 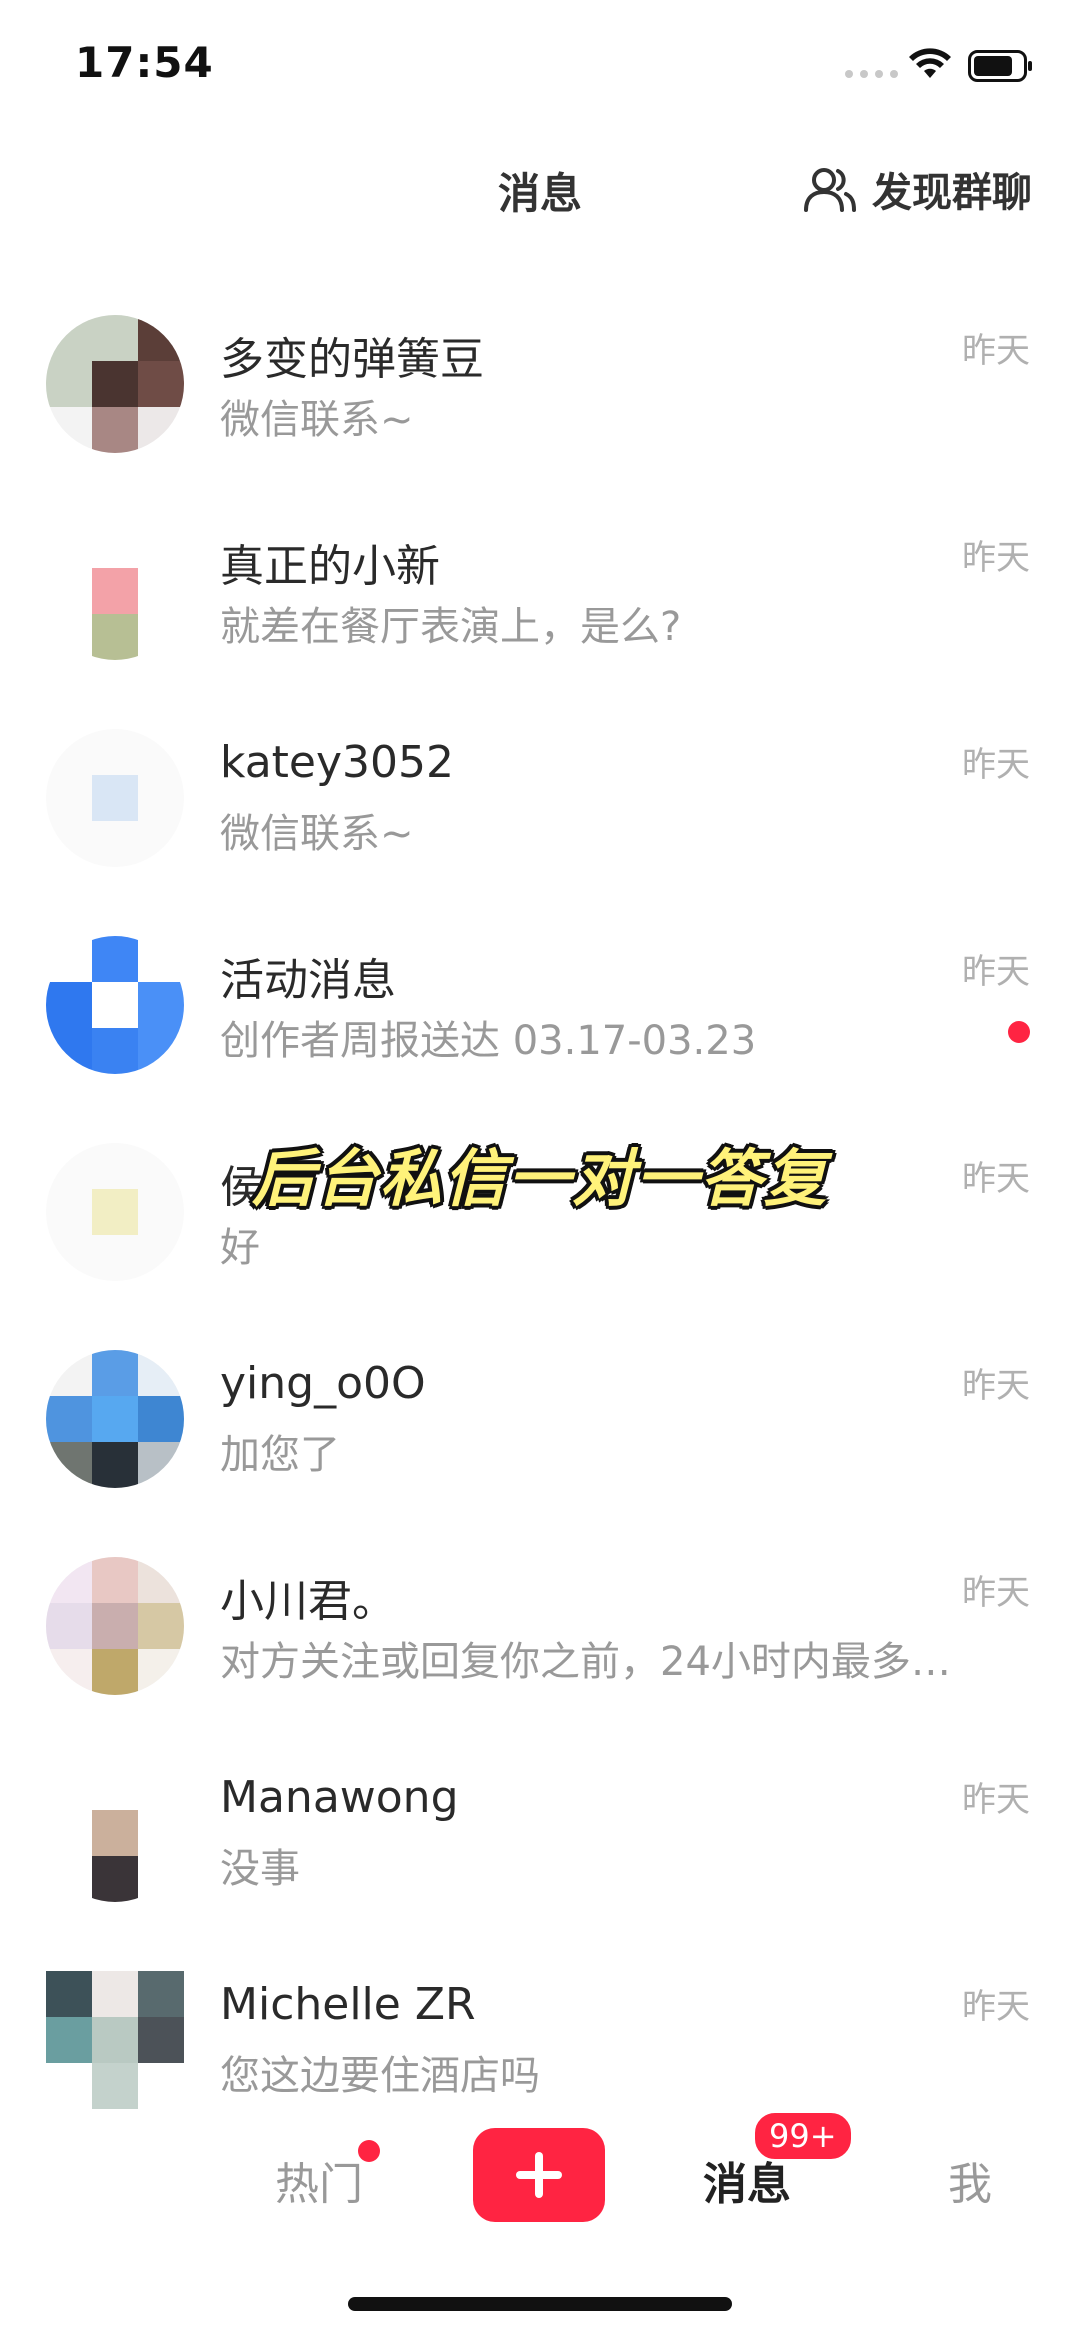 I want to click on create-post-button, so click(x=539, y=2175).